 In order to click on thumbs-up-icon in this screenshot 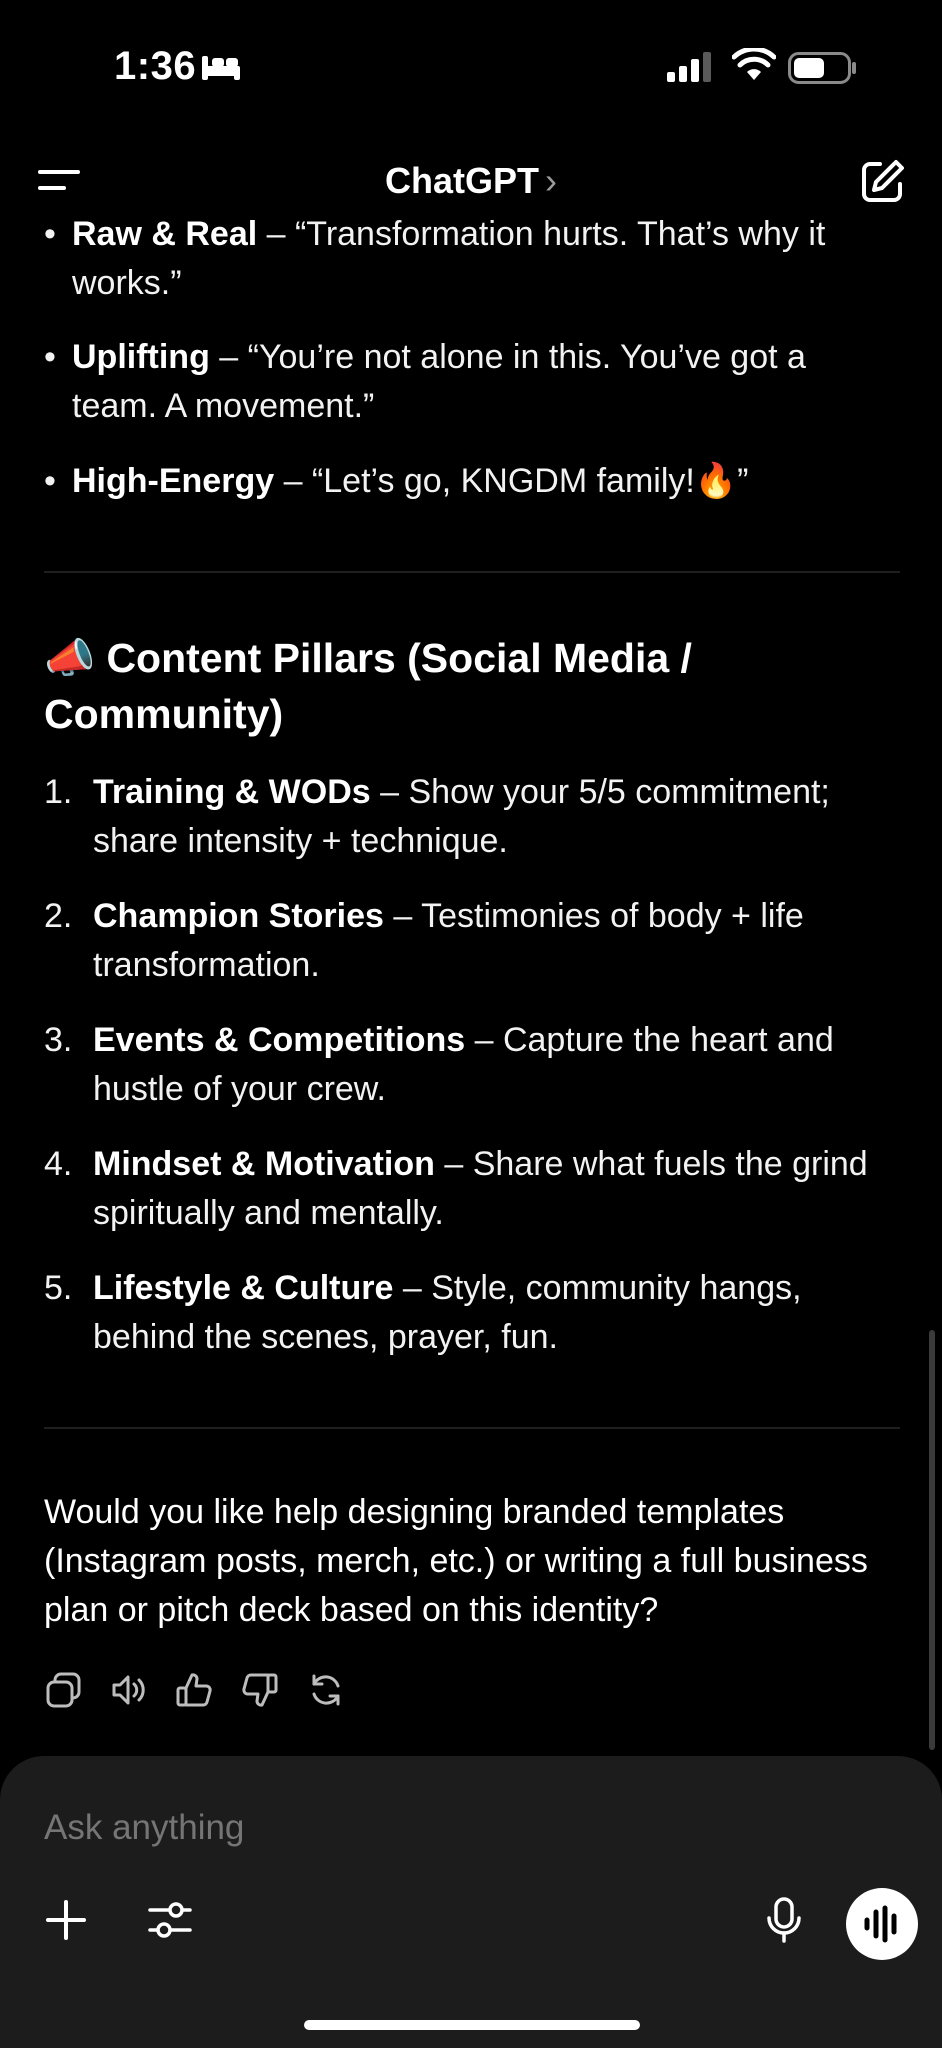, I will do `click(194, 1690)`.